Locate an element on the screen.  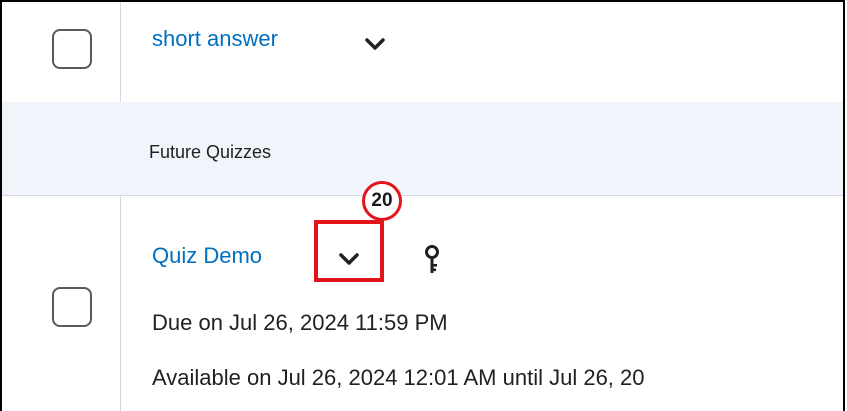
annotation-step-badge: 20 is located at coordinates (382, 201).